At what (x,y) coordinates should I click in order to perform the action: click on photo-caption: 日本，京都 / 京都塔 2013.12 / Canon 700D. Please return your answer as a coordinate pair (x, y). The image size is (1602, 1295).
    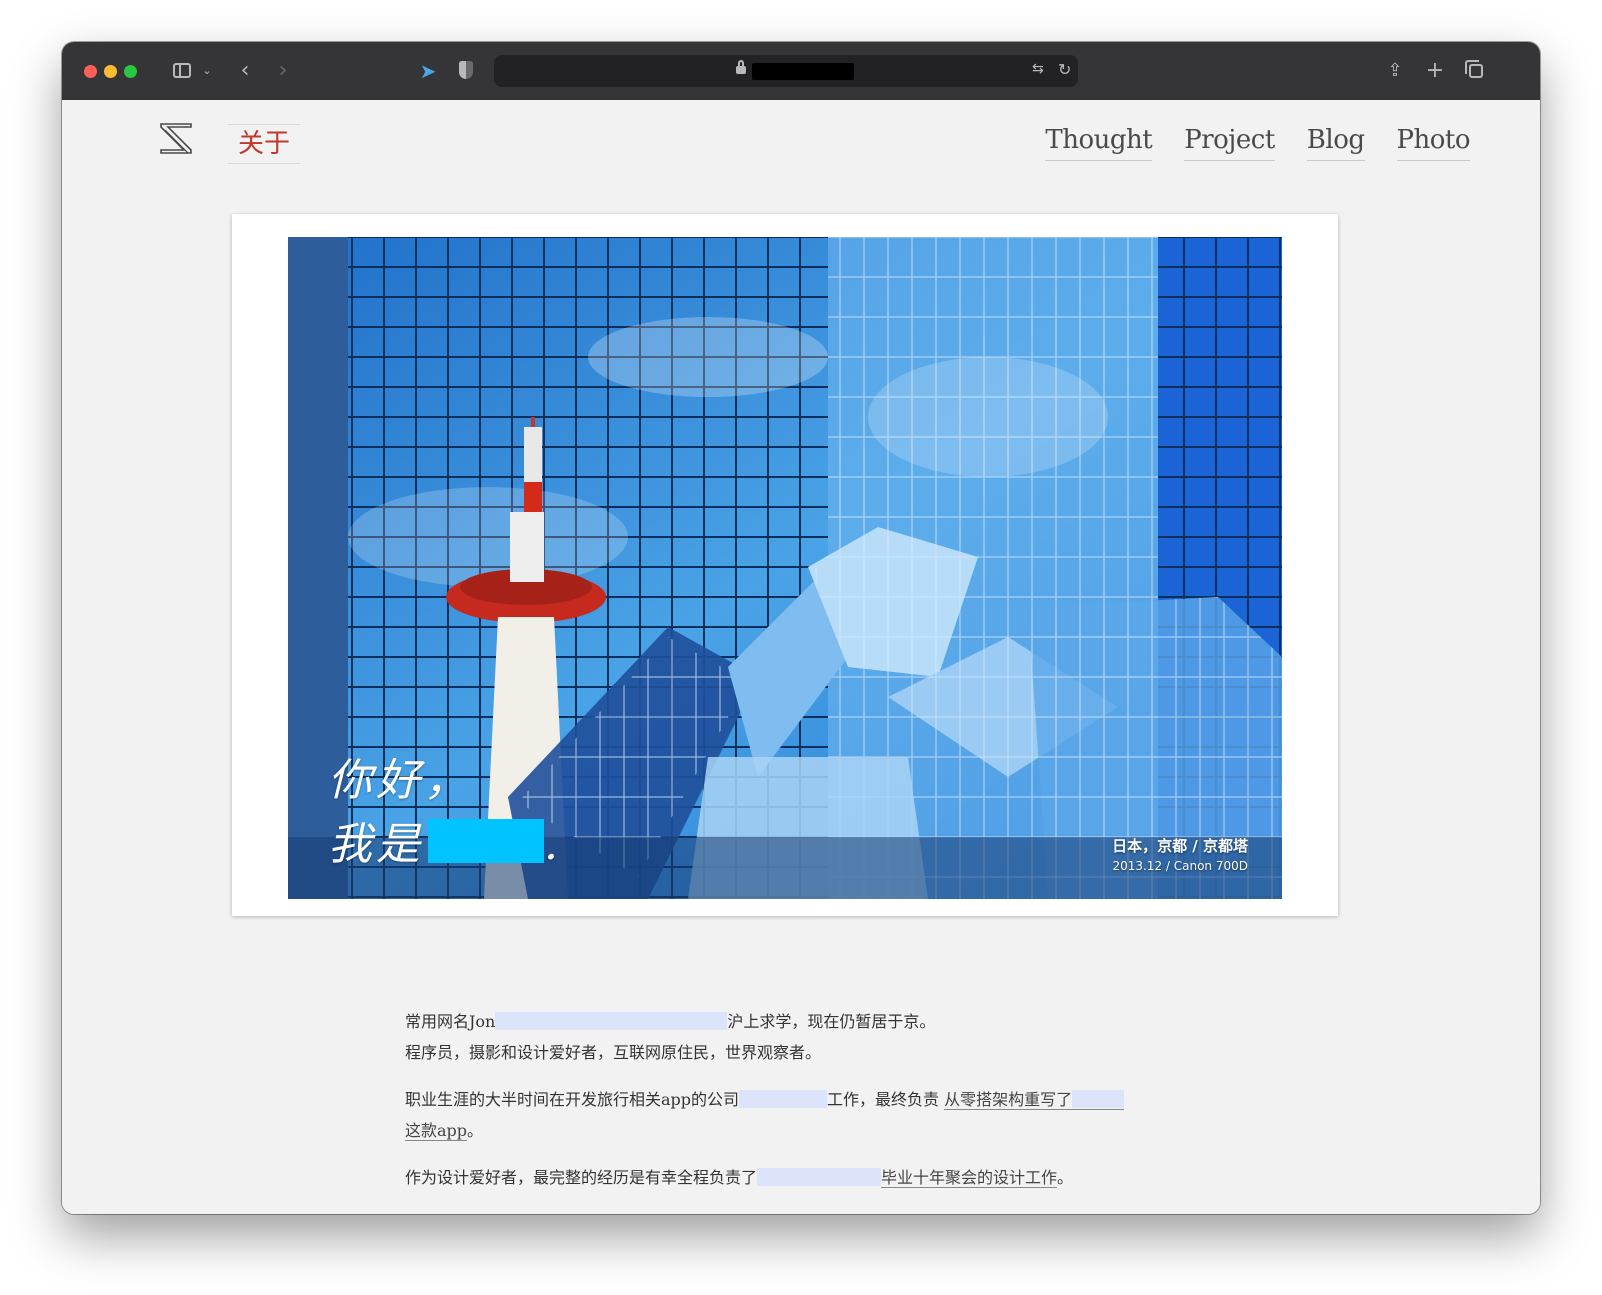
    Looking at the image, I should click on (1180, 855).